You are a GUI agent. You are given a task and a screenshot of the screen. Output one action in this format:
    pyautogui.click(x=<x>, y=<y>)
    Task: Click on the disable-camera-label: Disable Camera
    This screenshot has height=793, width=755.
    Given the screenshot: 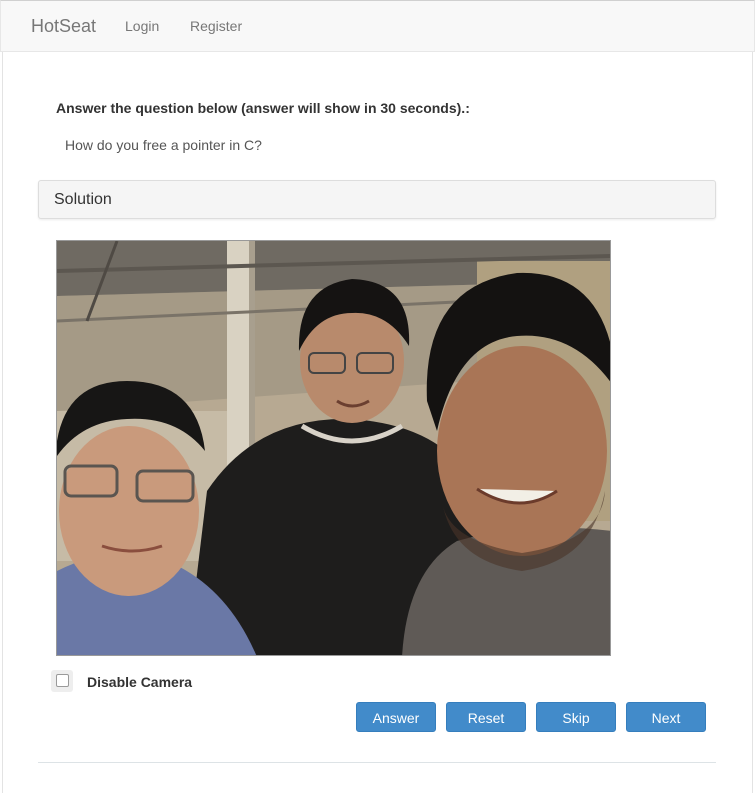 What is the action you would take?
    pyautogui.click(x=139, y=682)
    